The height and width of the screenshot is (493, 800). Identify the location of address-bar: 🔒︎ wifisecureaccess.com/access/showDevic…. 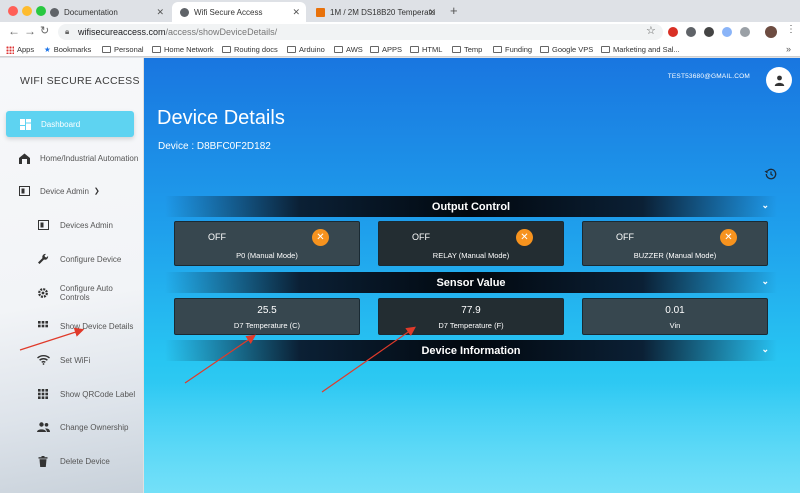
(360, 32).